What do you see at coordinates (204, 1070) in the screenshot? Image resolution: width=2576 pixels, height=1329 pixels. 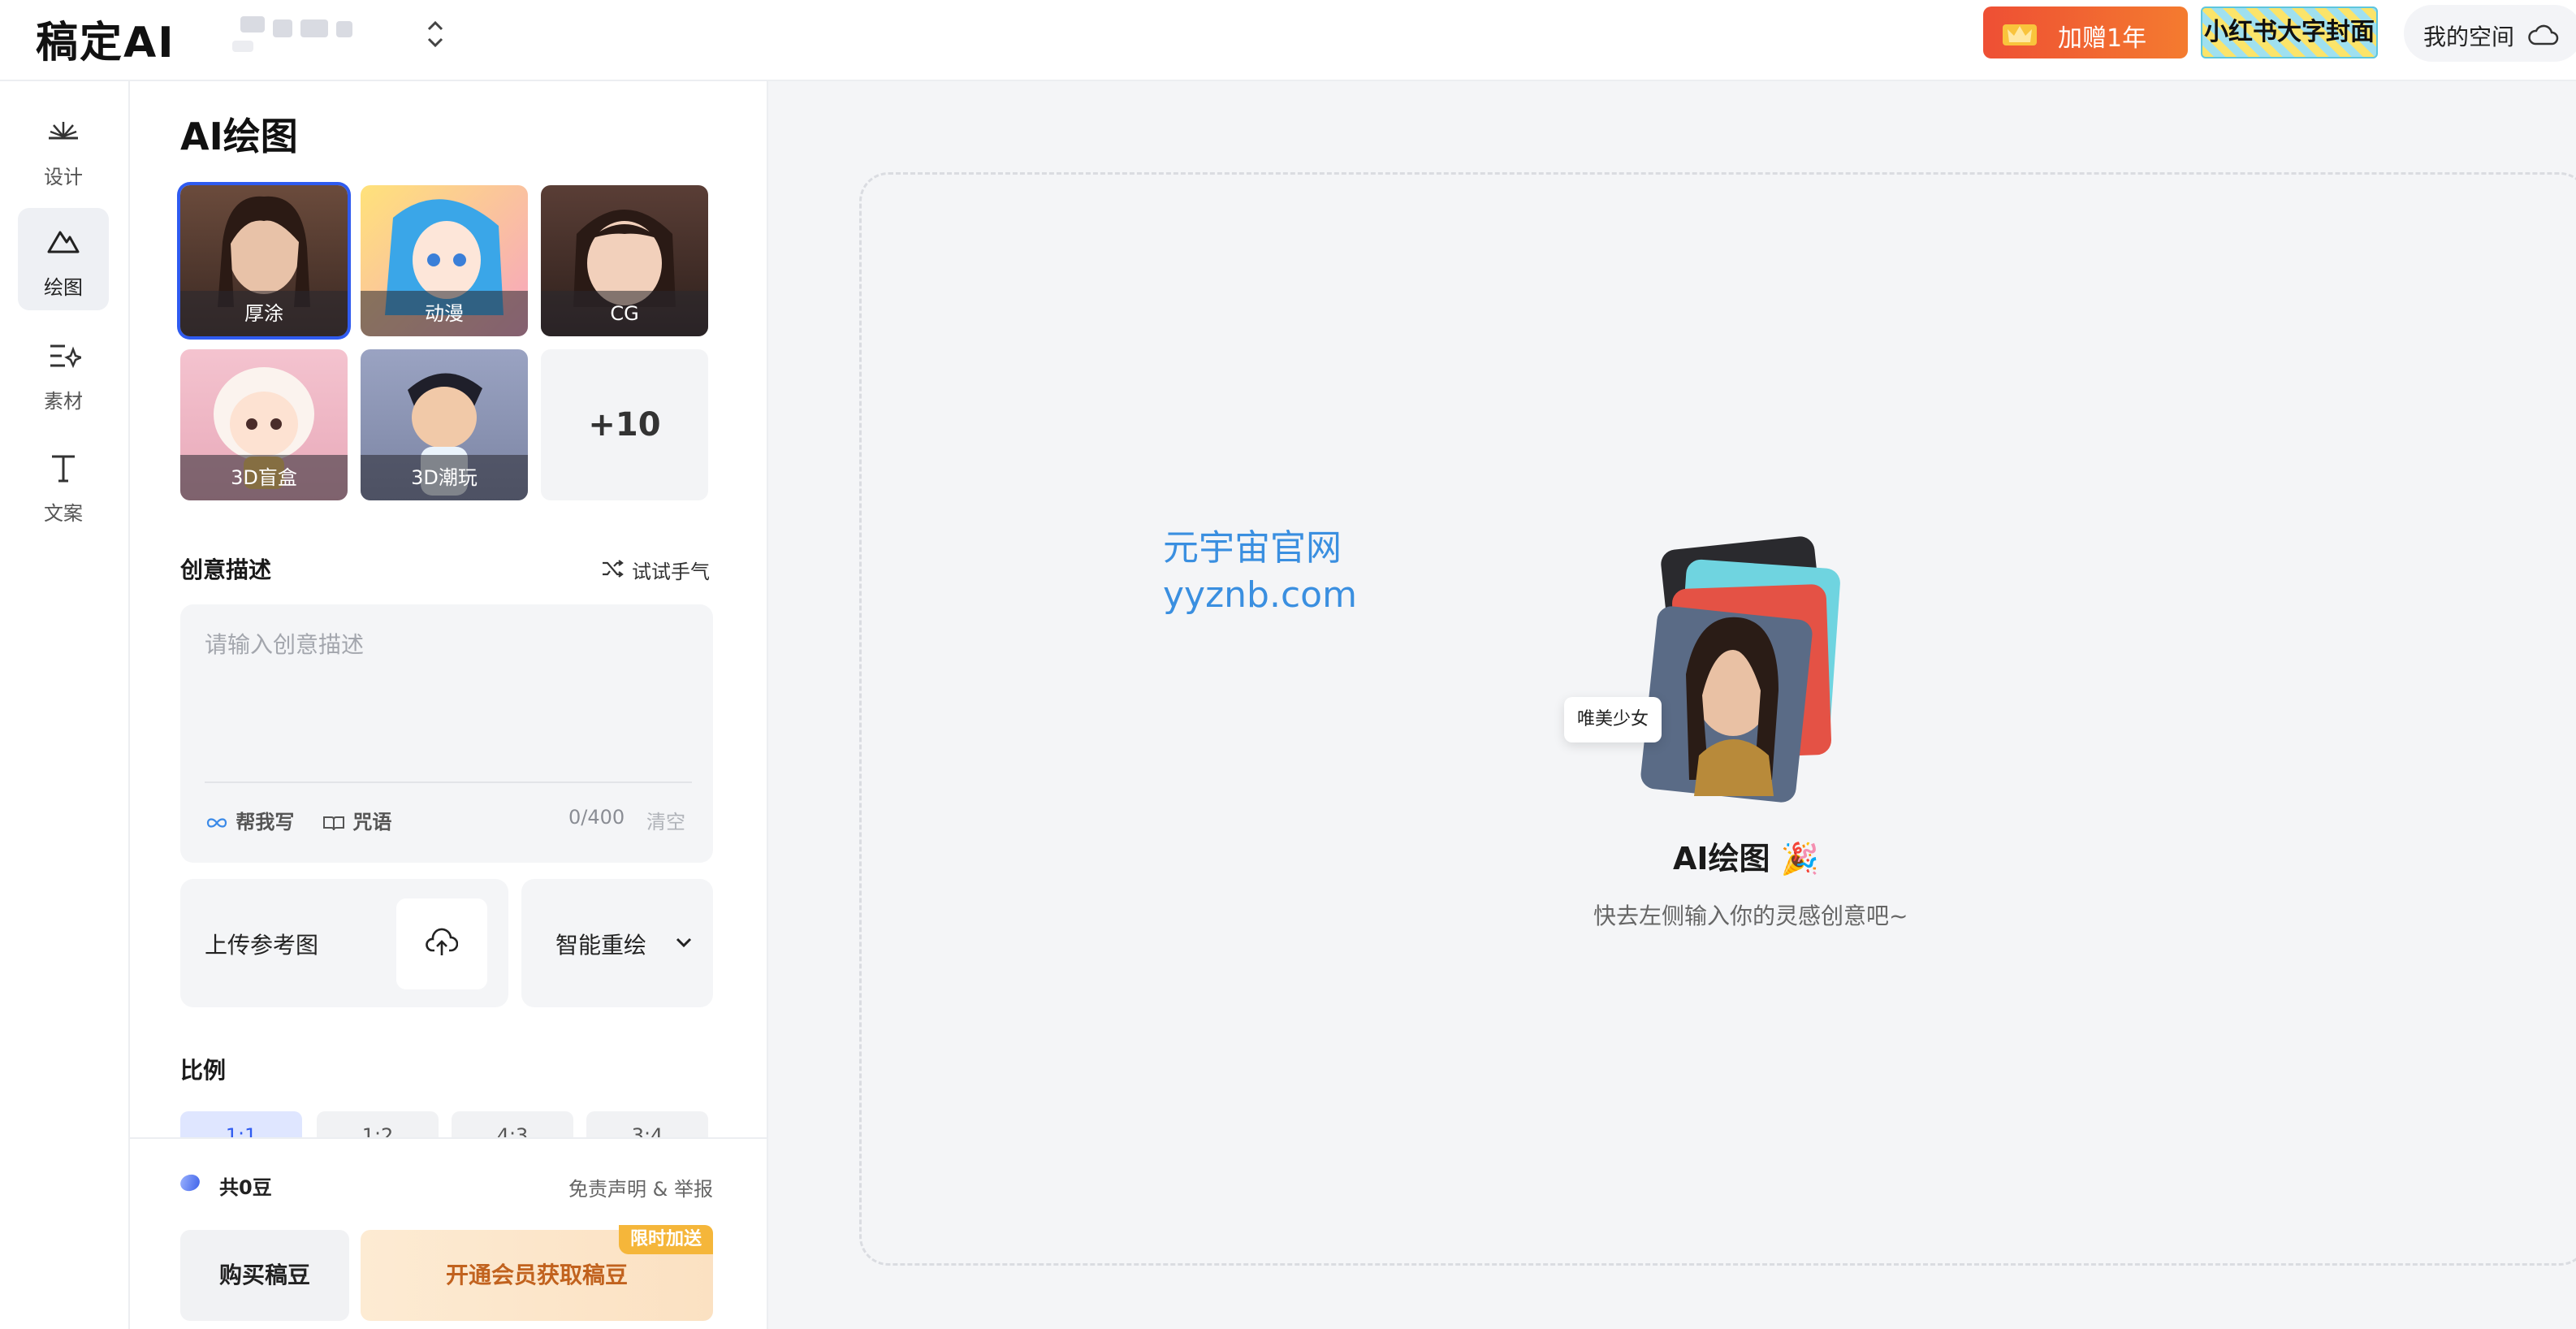 I see `ratio-label: 比例` at bounding box center [204, 1070].